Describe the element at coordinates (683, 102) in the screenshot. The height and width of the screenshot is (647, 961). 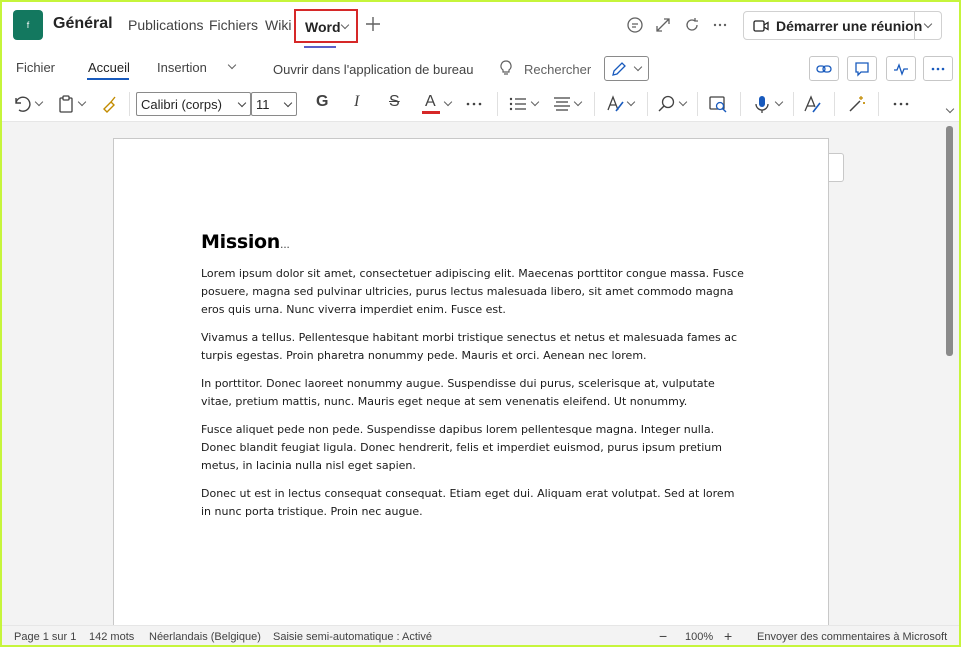
I see `find-chevron-icon` at that location.